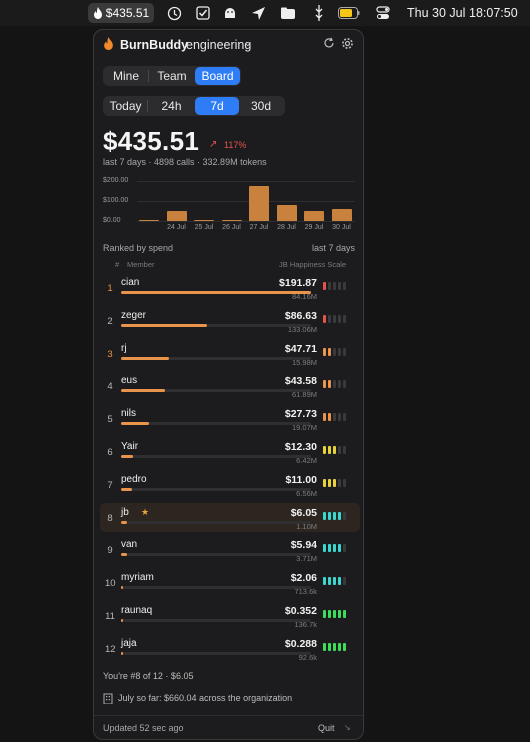  What do you see at coordinates (261, 106) in the screenshot?
I see `tab-30d: 30d` at bounding box center [261, 106].